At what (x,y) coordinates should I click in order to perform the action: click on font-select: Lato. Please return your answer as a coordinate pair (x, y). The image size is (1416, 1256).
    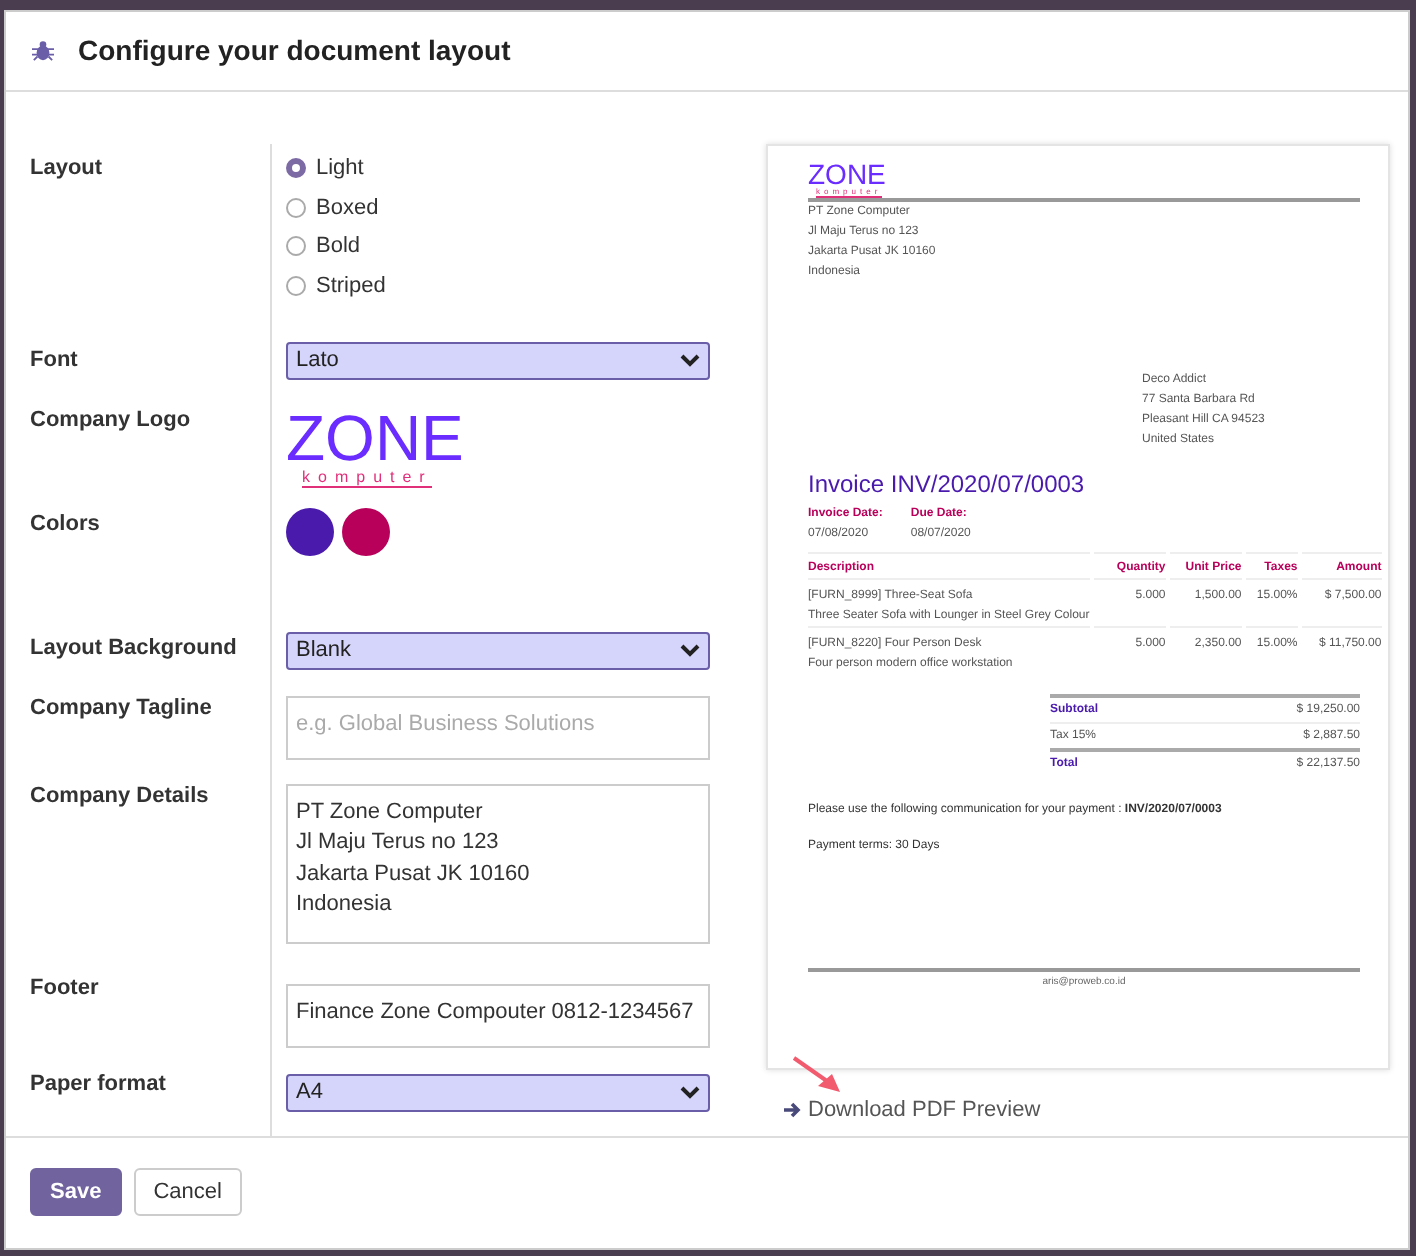
    Looking at the image, I should click on (498, 360).